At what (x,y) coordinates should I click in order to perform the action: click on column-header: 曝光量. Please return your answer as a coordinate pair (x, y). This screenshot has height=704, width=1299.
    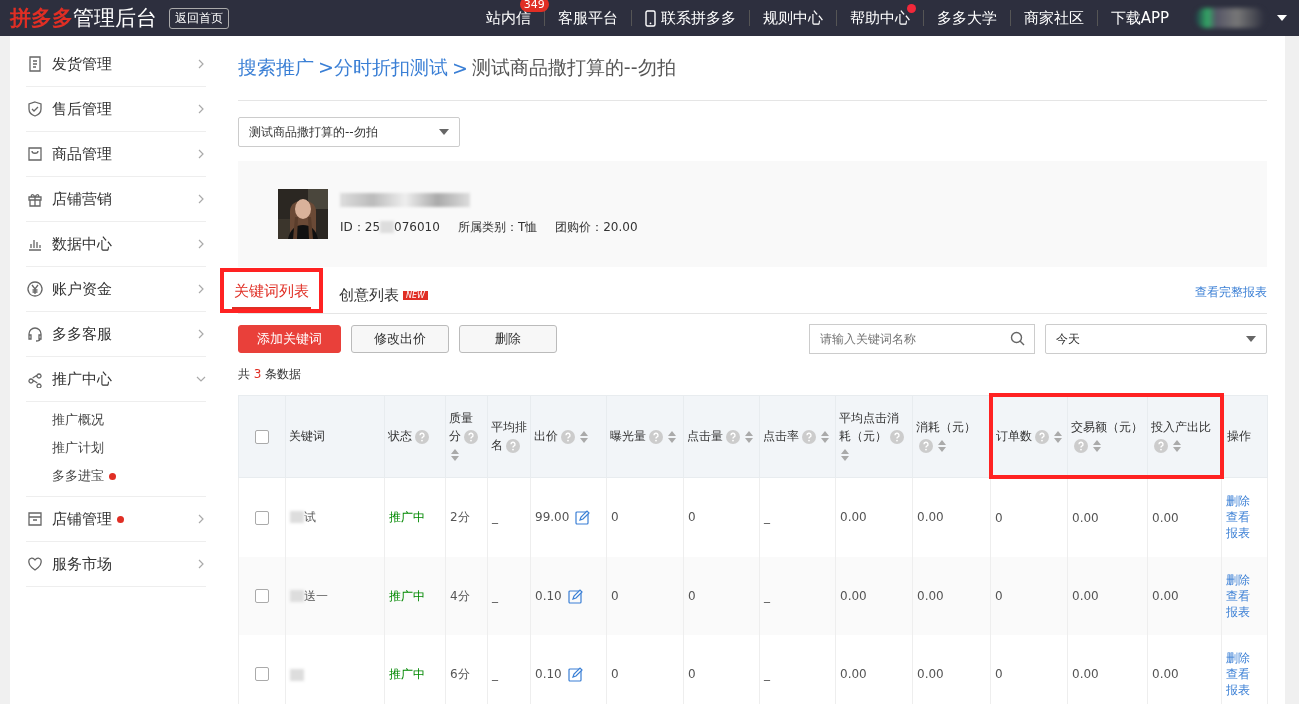
    Looking at the image, I should click on (645, 436).